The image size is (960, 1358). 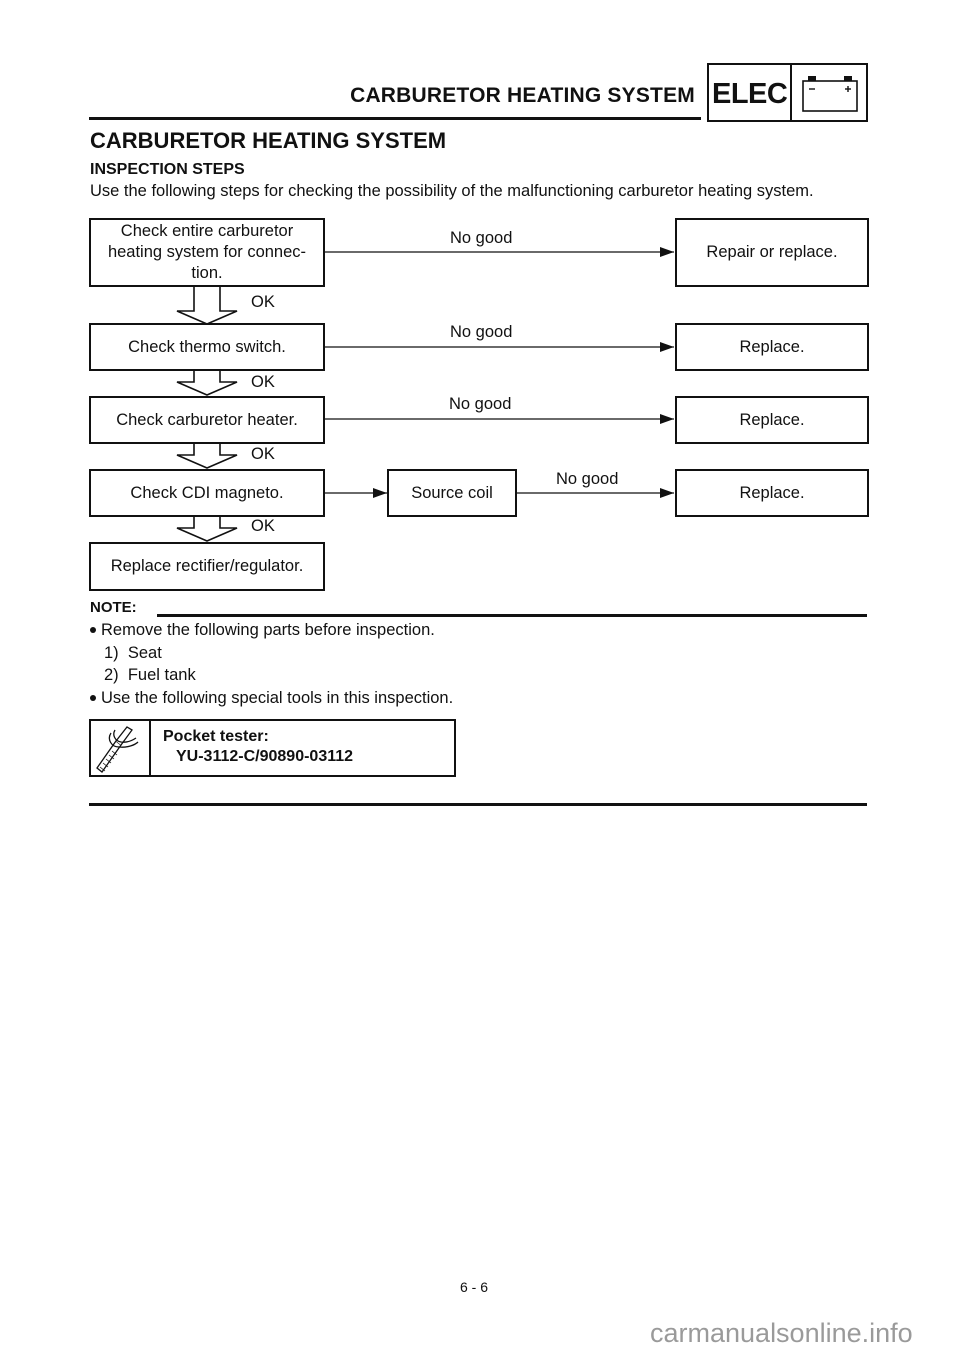 What do you see at coordinates (263, 302) in the screenshot?
I see `ok-label-1: OK` at bounding box center [263, 302].